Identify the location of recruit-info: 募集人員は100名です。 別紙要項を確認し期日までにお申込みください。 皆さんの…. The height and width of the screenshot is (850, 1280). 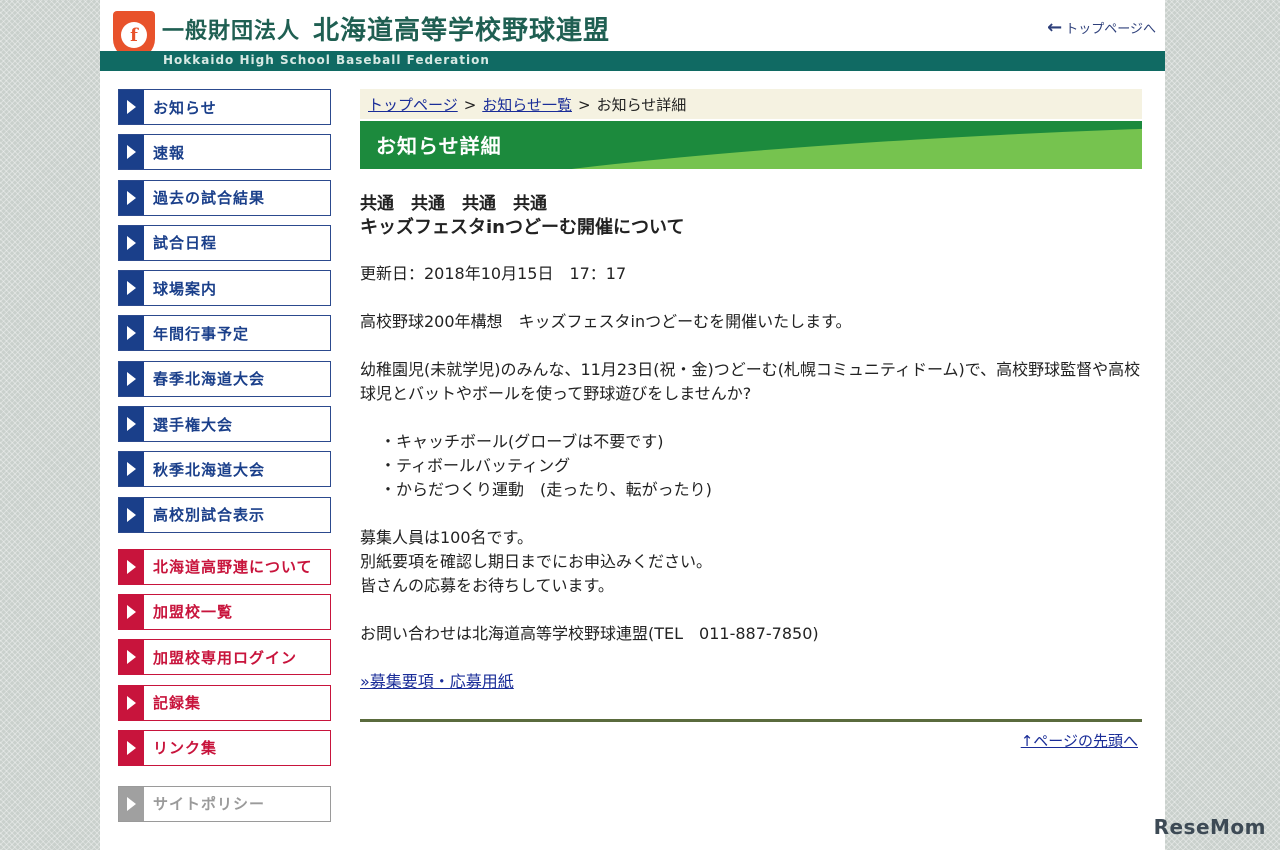
(751, 562).